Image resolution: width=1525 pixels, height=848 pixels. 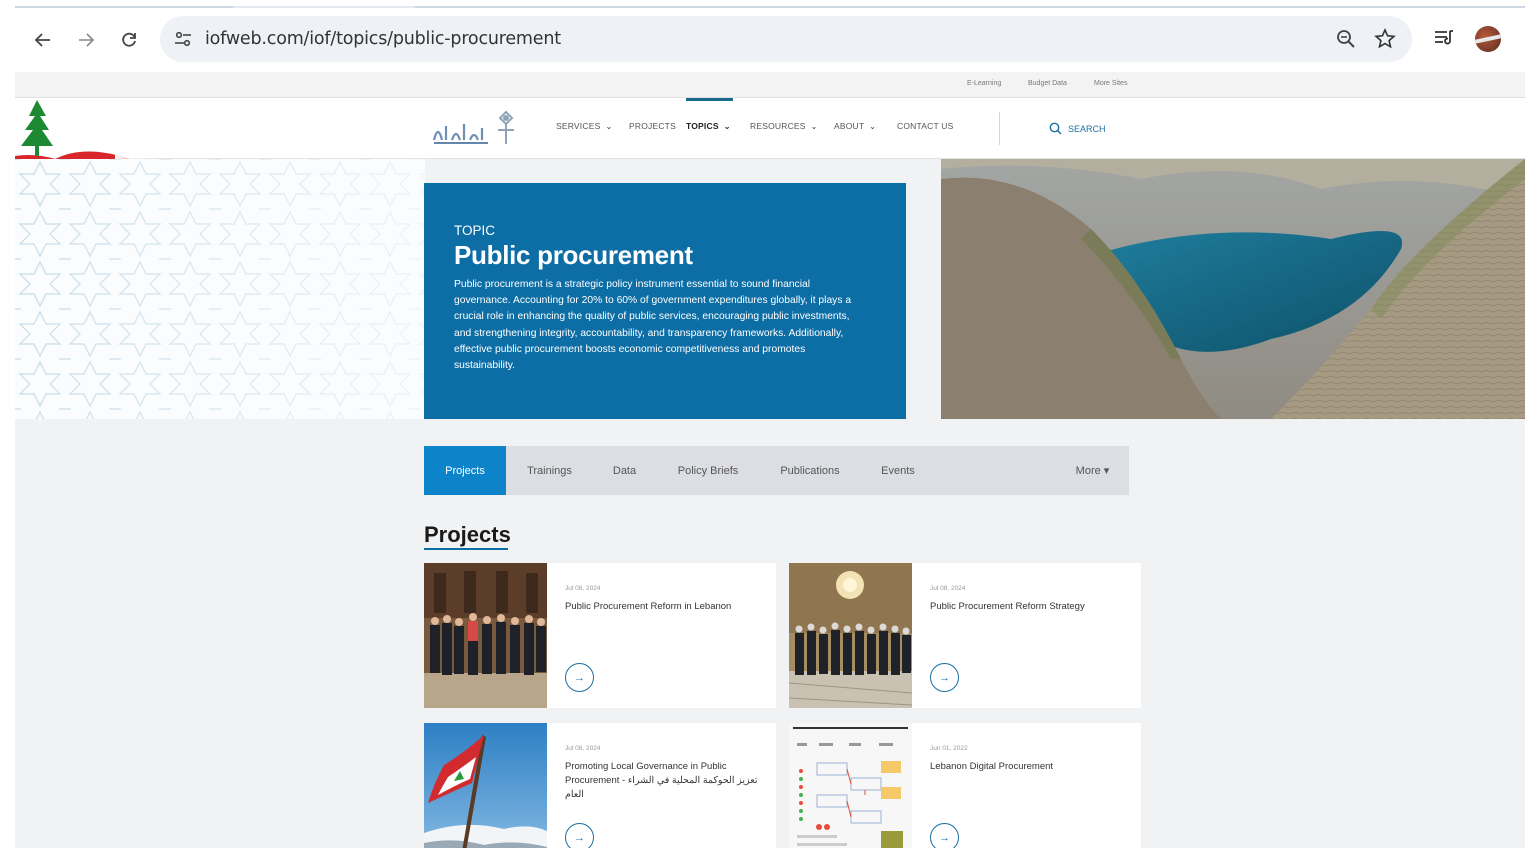 I want to click on lebanon-flag-graphic, so click(x=85, y=128).